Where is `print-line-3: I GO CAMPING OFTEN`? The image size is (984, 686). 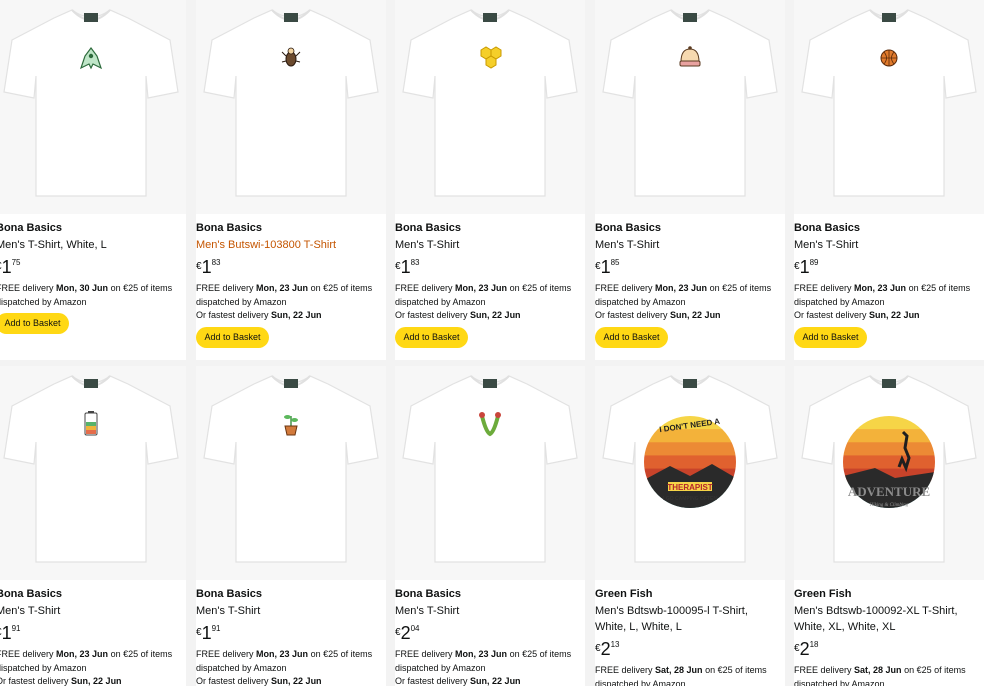
print-line-3: I GO CAMPING OFTEN is located at coordinates (690, 499).